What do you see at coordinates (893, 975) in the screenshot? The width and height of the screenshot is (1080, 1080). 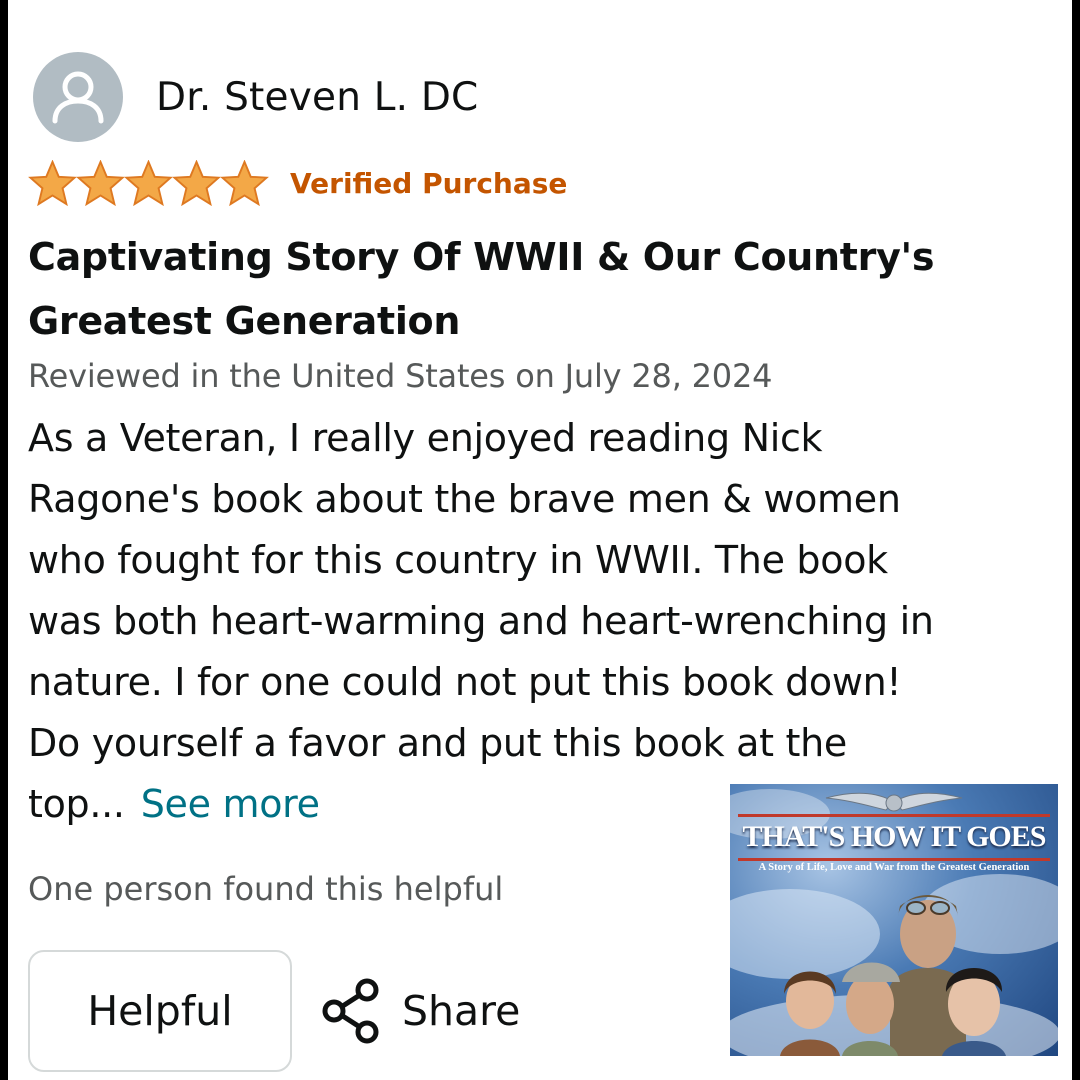 I see `portrait-figures-icon` at bounding box center [893, 975].